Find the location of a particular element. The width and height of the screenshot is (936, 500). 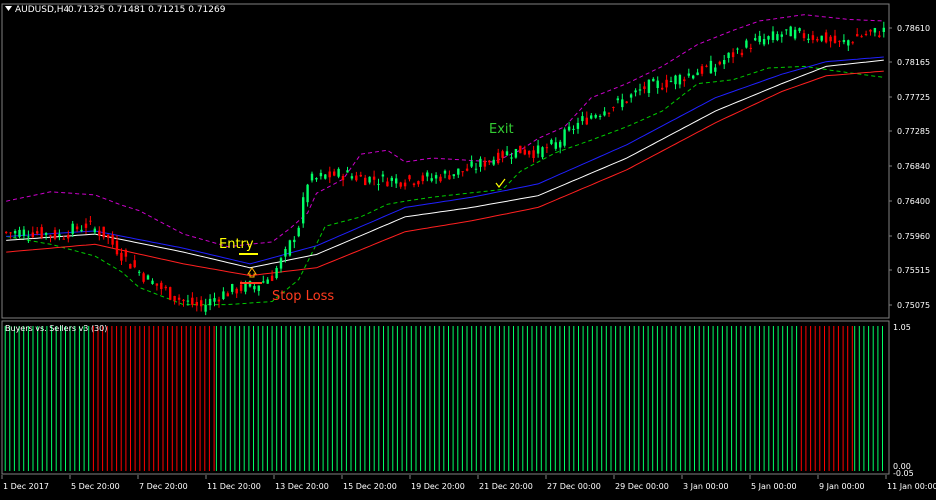

time-tick-label: 3 Jan 00:00 is located at coordinates (706, 486).